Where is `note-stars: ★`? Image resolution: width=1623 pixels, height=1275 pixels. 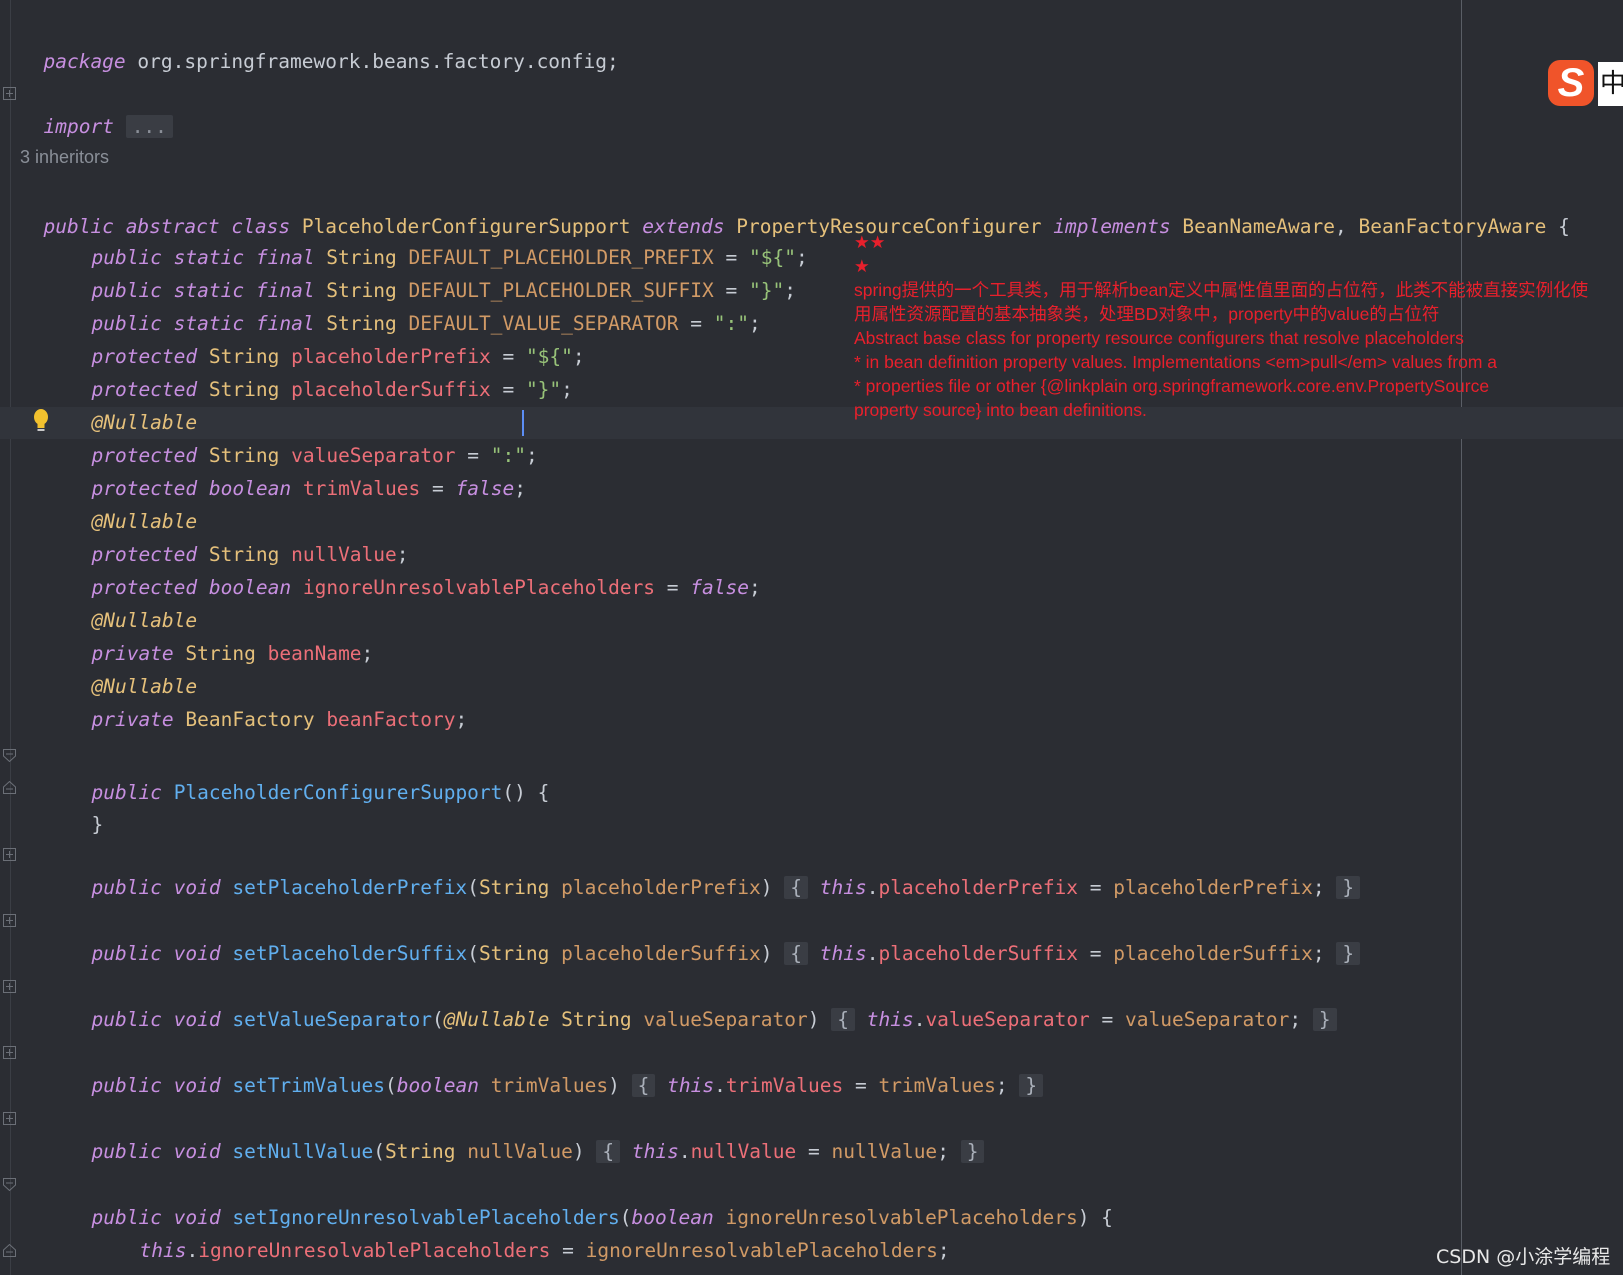
note-stars: ★ is located at coordinates (862, 266).